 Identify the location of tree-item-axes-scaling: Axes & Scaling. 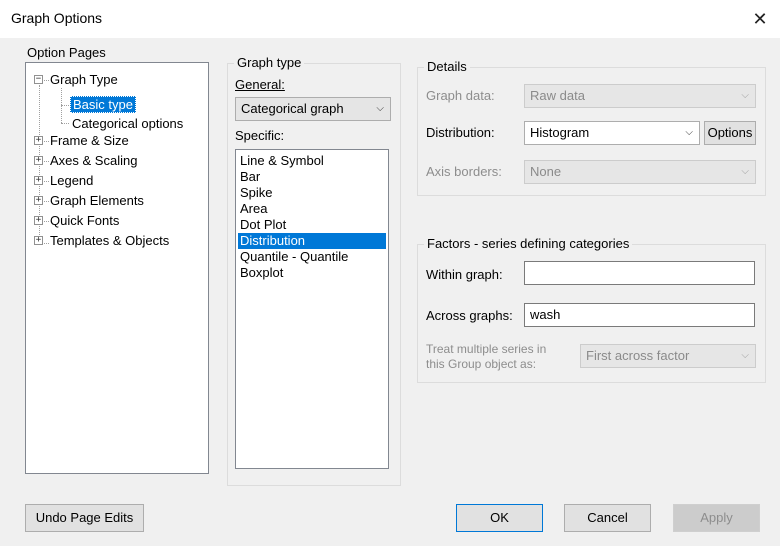
(93, 160).